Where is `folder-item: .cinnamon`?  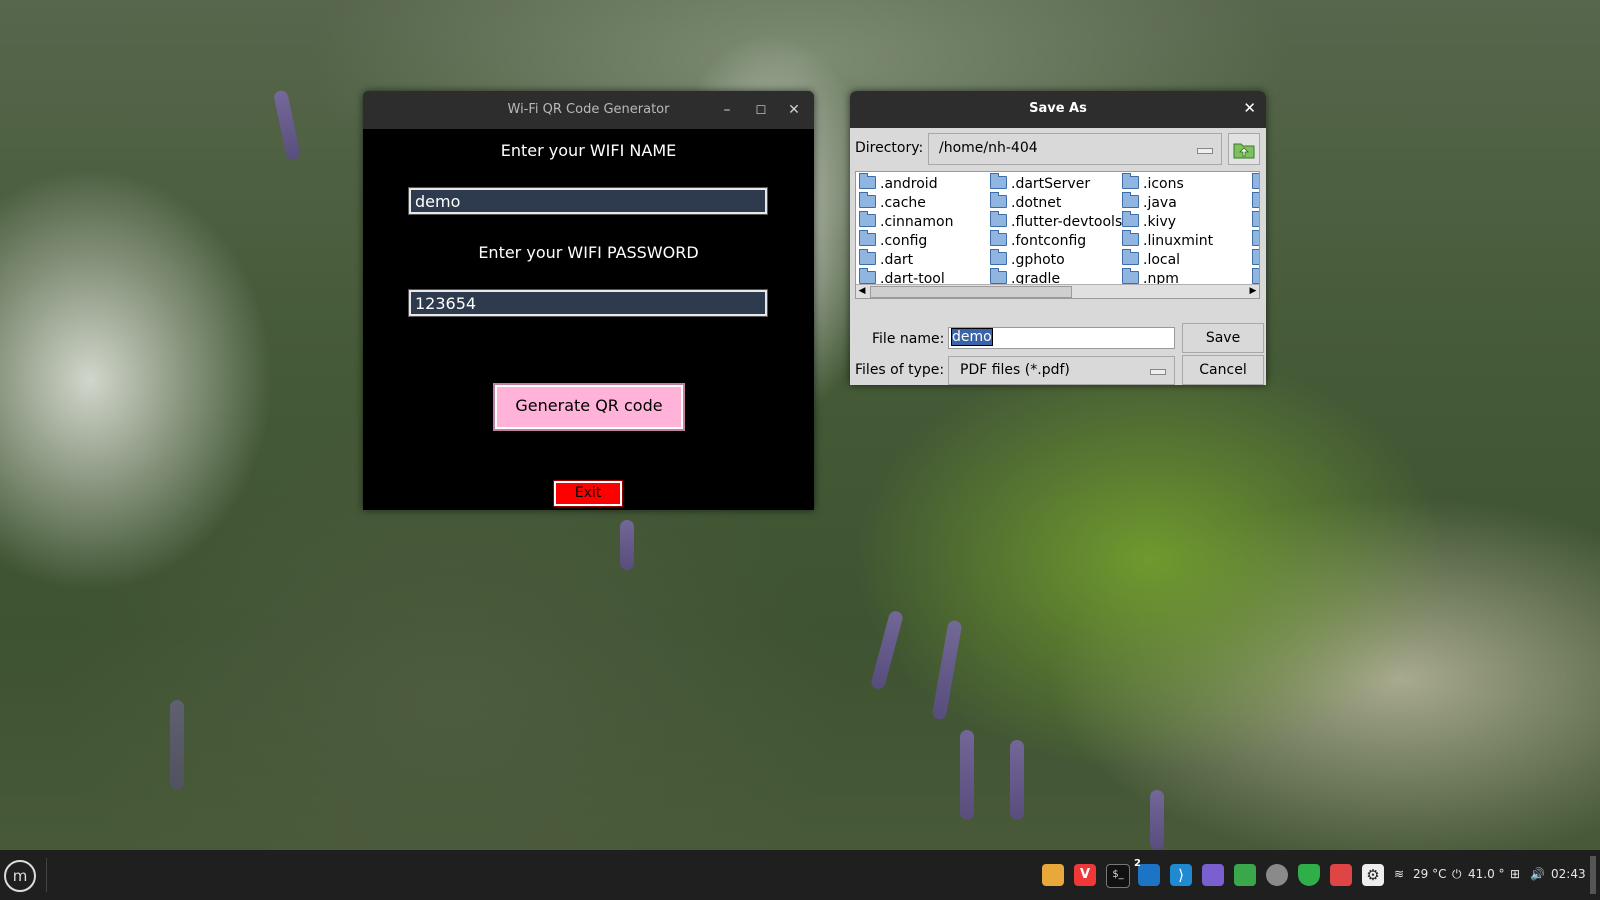
folder-item: .cinnamon is located at coordinates (906, 221).